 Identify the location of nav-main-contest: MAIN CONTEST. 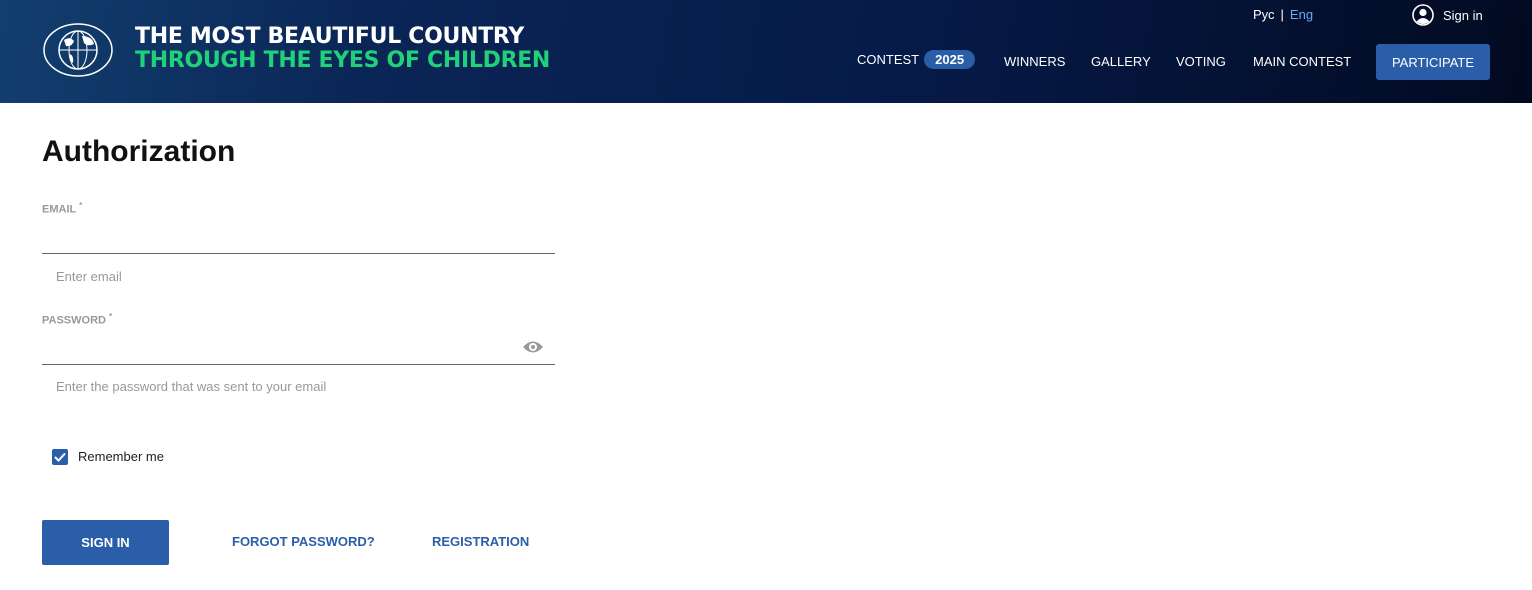
(1302, 61).